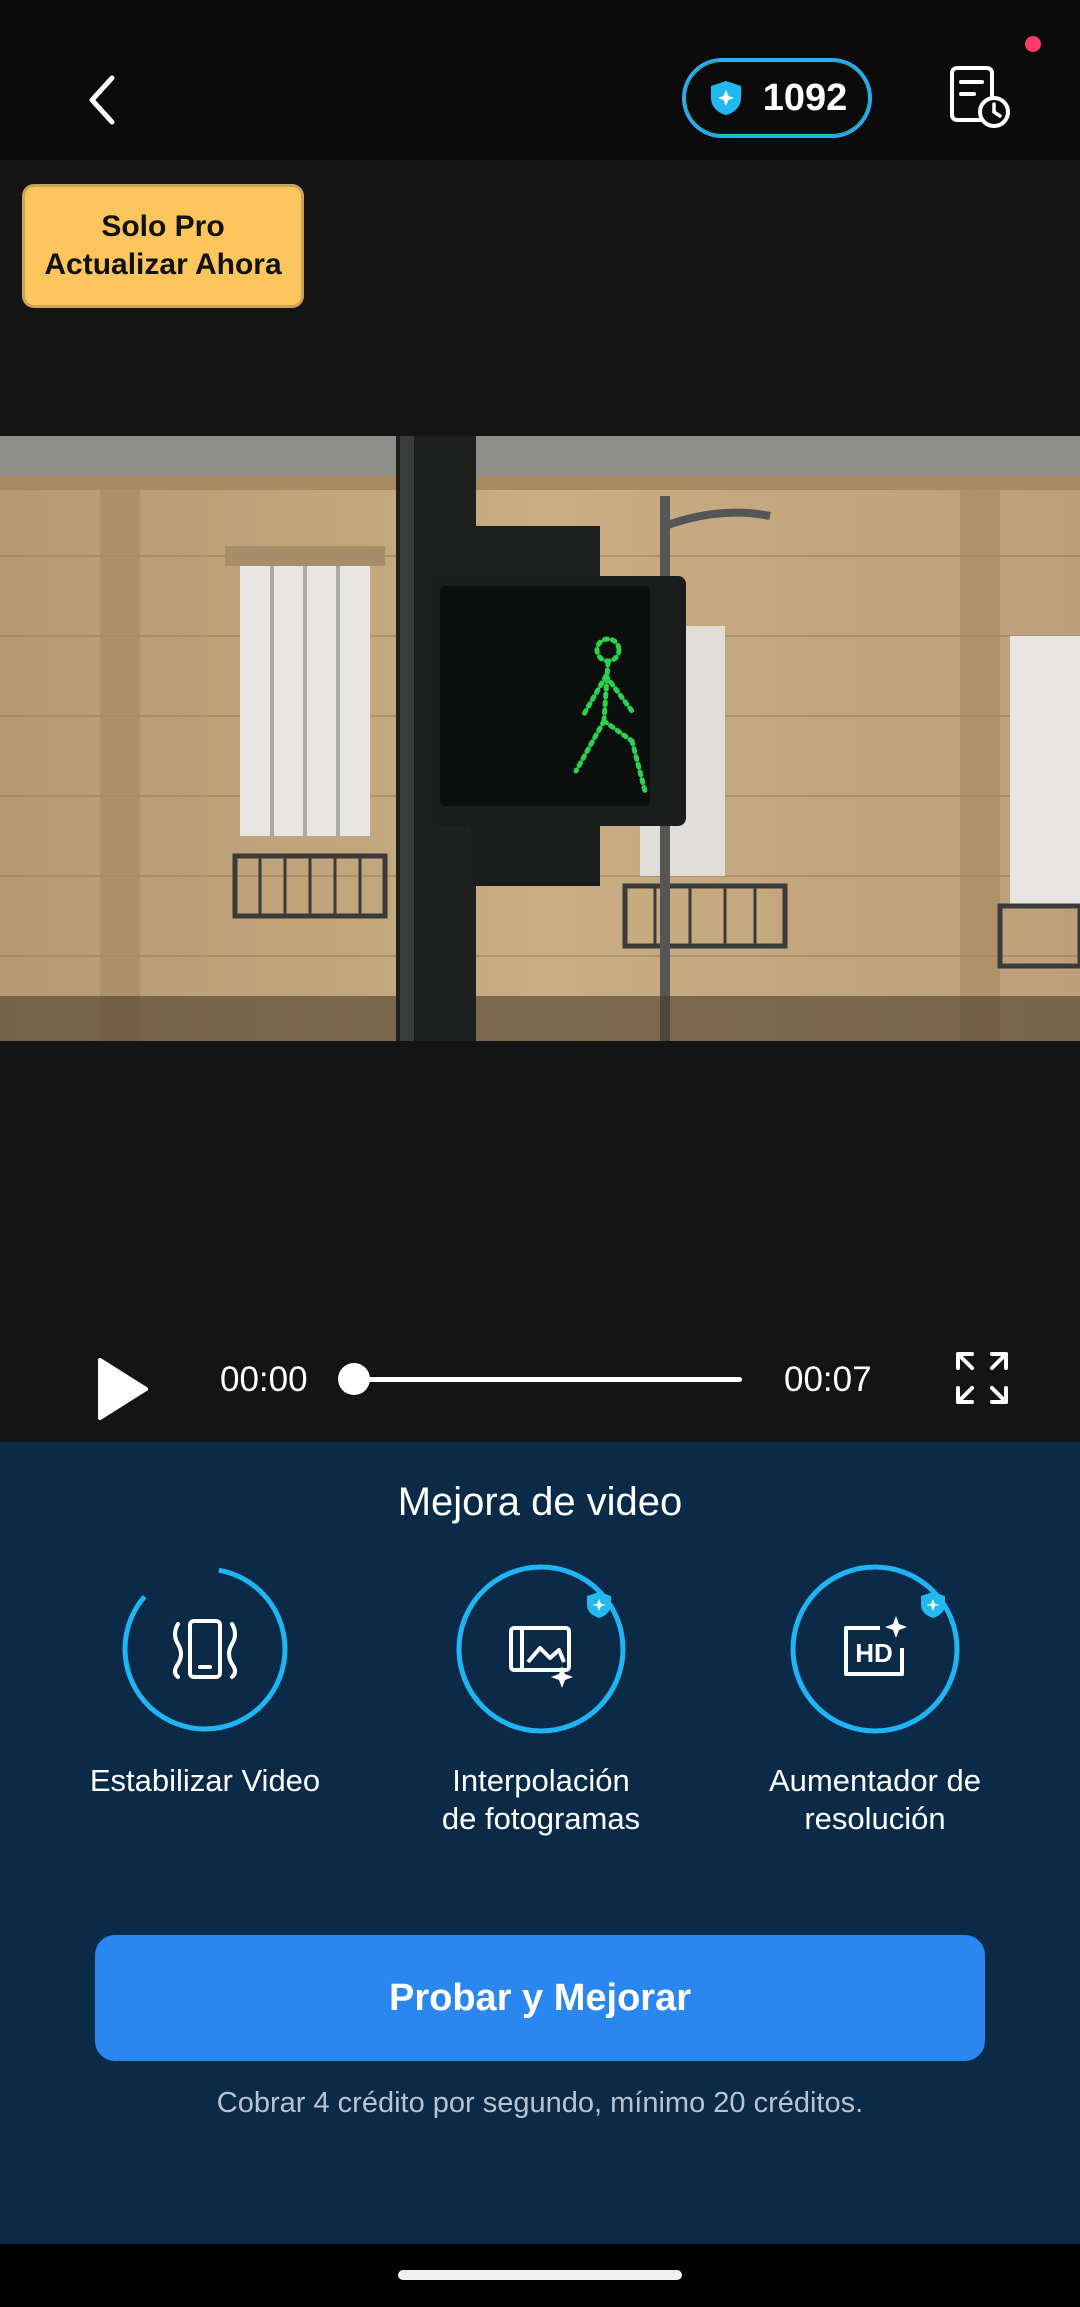 The width and height of the screenshot is (1080, 2307). What do you see at coordinates (540, 1390) in the screenshot?
I see `player-controls: 00:00 00:07` at bounding box center [540, 1390].